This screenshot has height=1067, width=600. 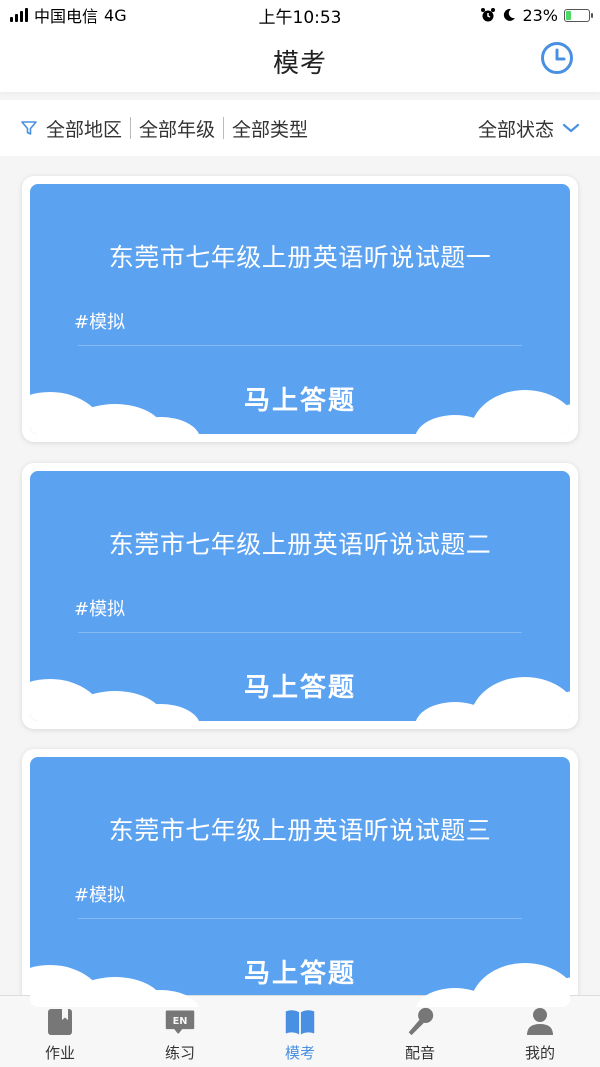 What do you see at coordinates (84, 128) in the screenshot?
I see `filter-region: 全部地区` at bounding box center [84, 128].